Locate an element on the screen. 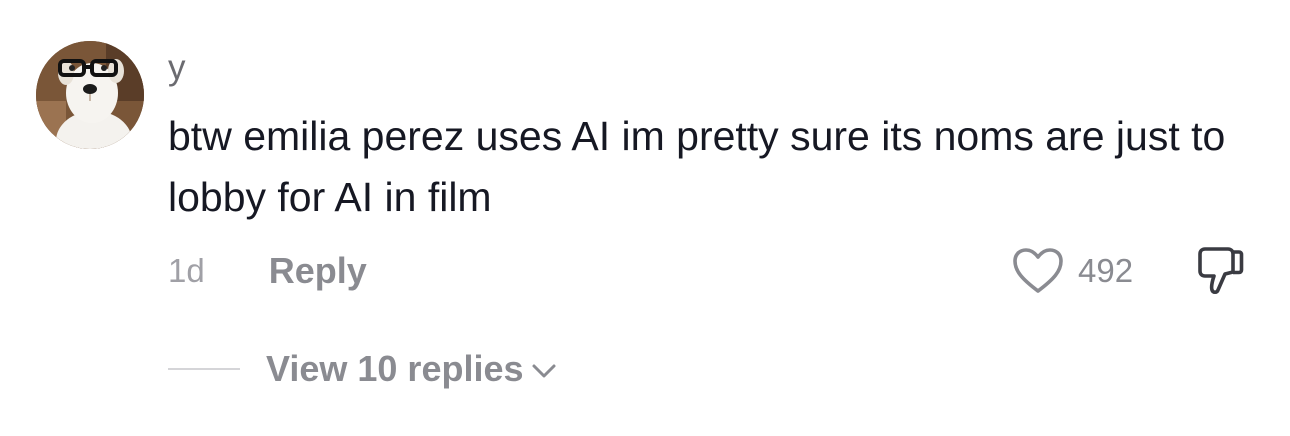 The height and width of the screenshot is (436, 1290). replies-divider is located at coordinates (204, 369).